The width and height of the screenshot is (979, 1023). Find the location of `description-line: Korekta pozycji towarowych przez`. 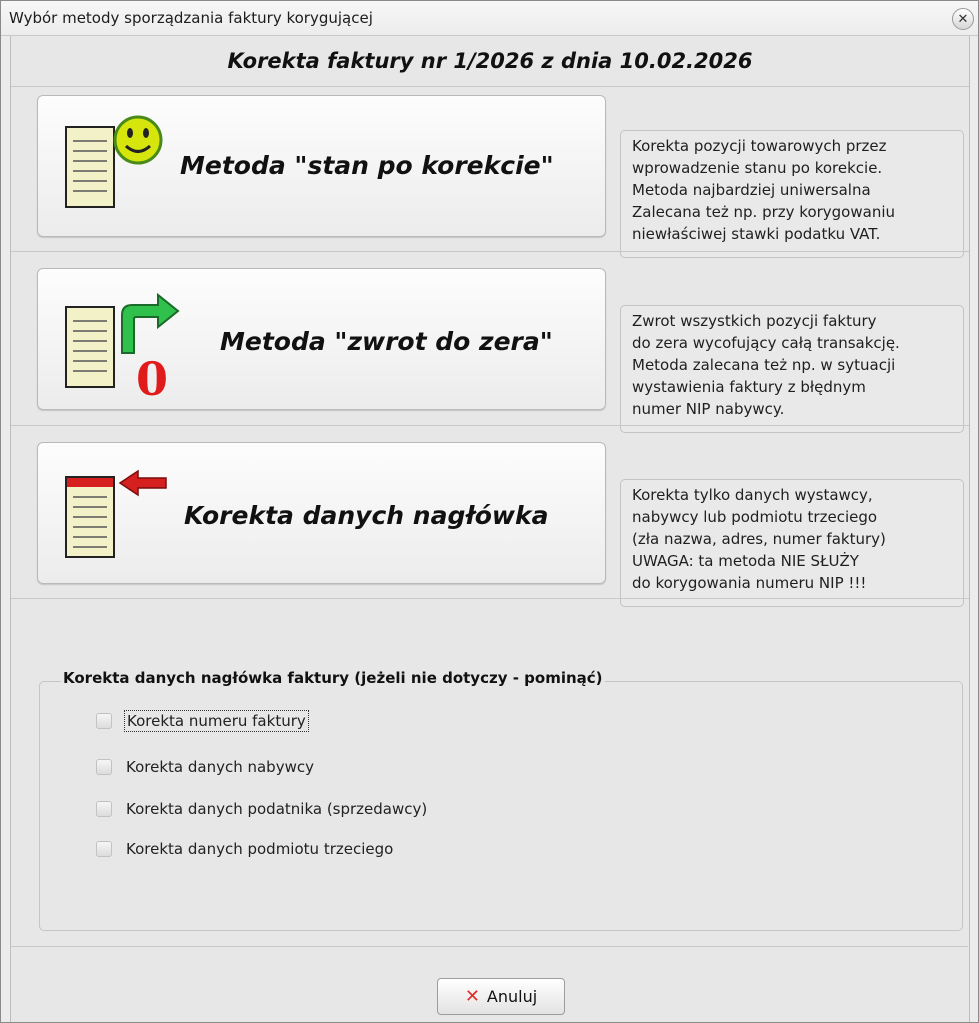

description-line: Korekta pozycji towarowych przez is located at coordinates (759, 146).